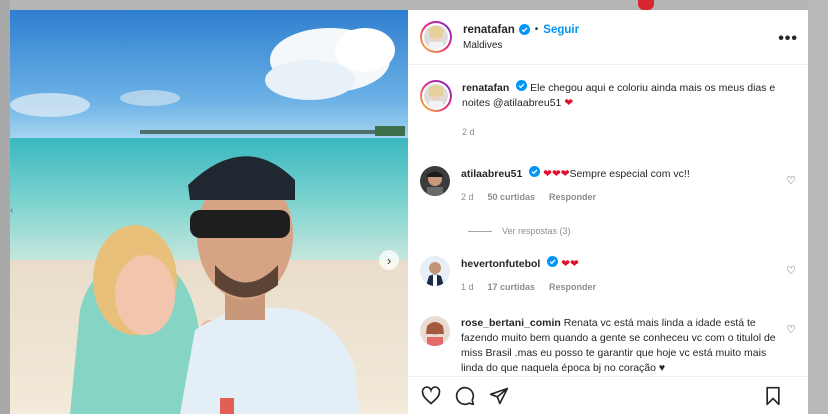 The image size is (828, 414). Describe the element at coordinates (500, 264) in the screenshot. I see `comment-username: hevertonfutebol` at that location.